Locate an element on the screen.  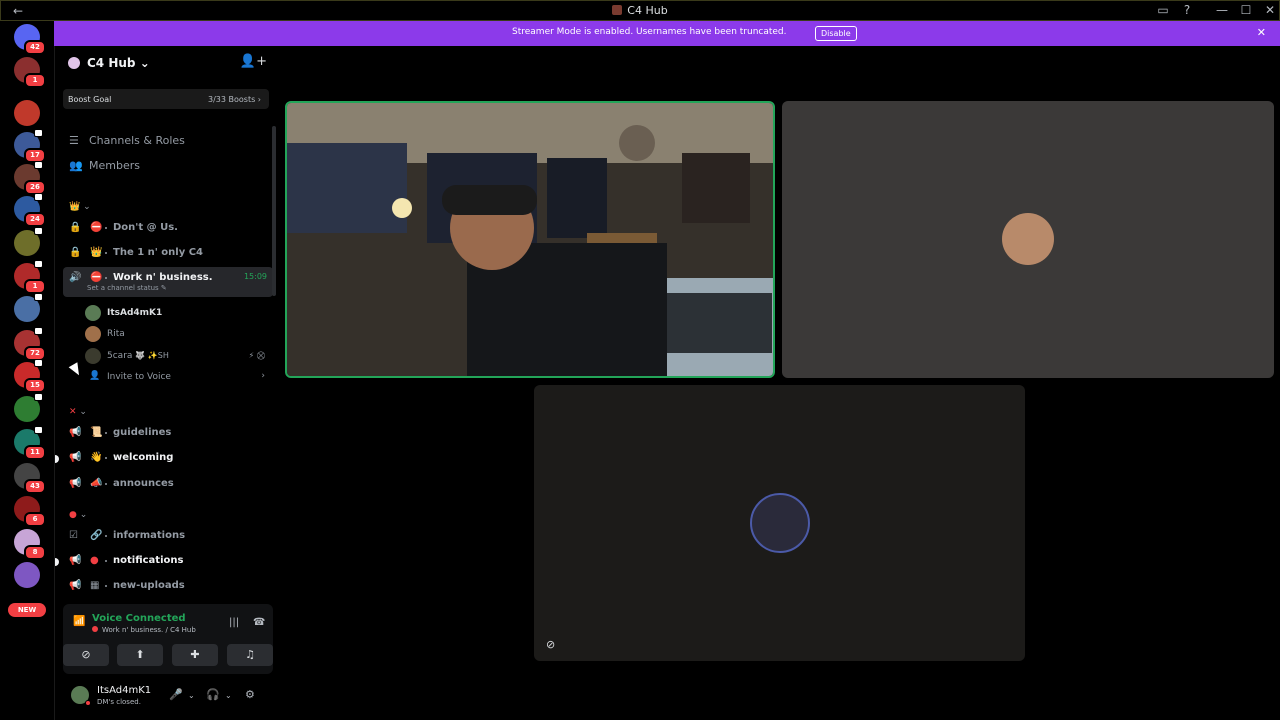
server-icon: 43 is located at coordinates (30, 478).